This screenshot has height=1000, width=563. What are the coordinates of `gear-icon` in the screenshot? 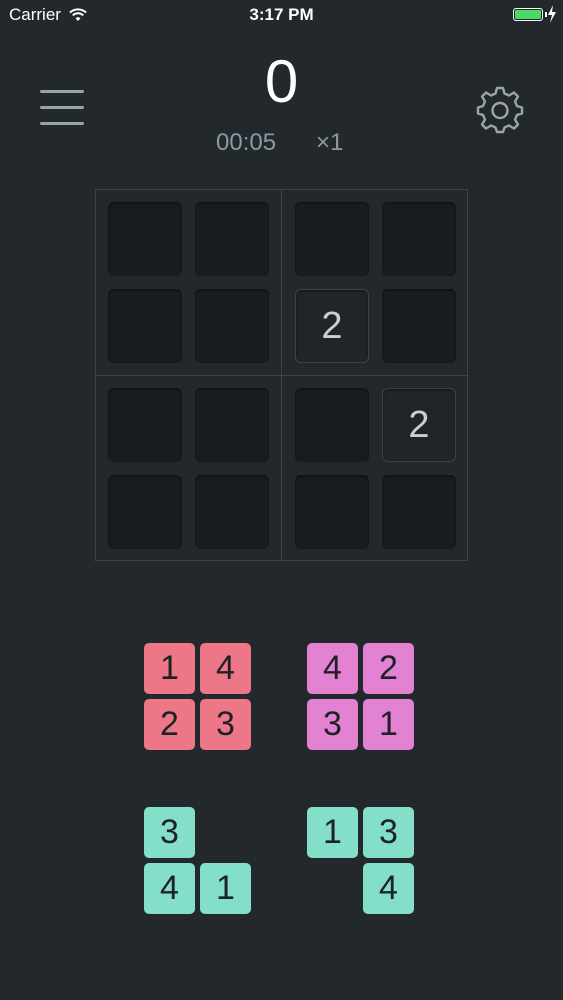 It's located at (500, 110).